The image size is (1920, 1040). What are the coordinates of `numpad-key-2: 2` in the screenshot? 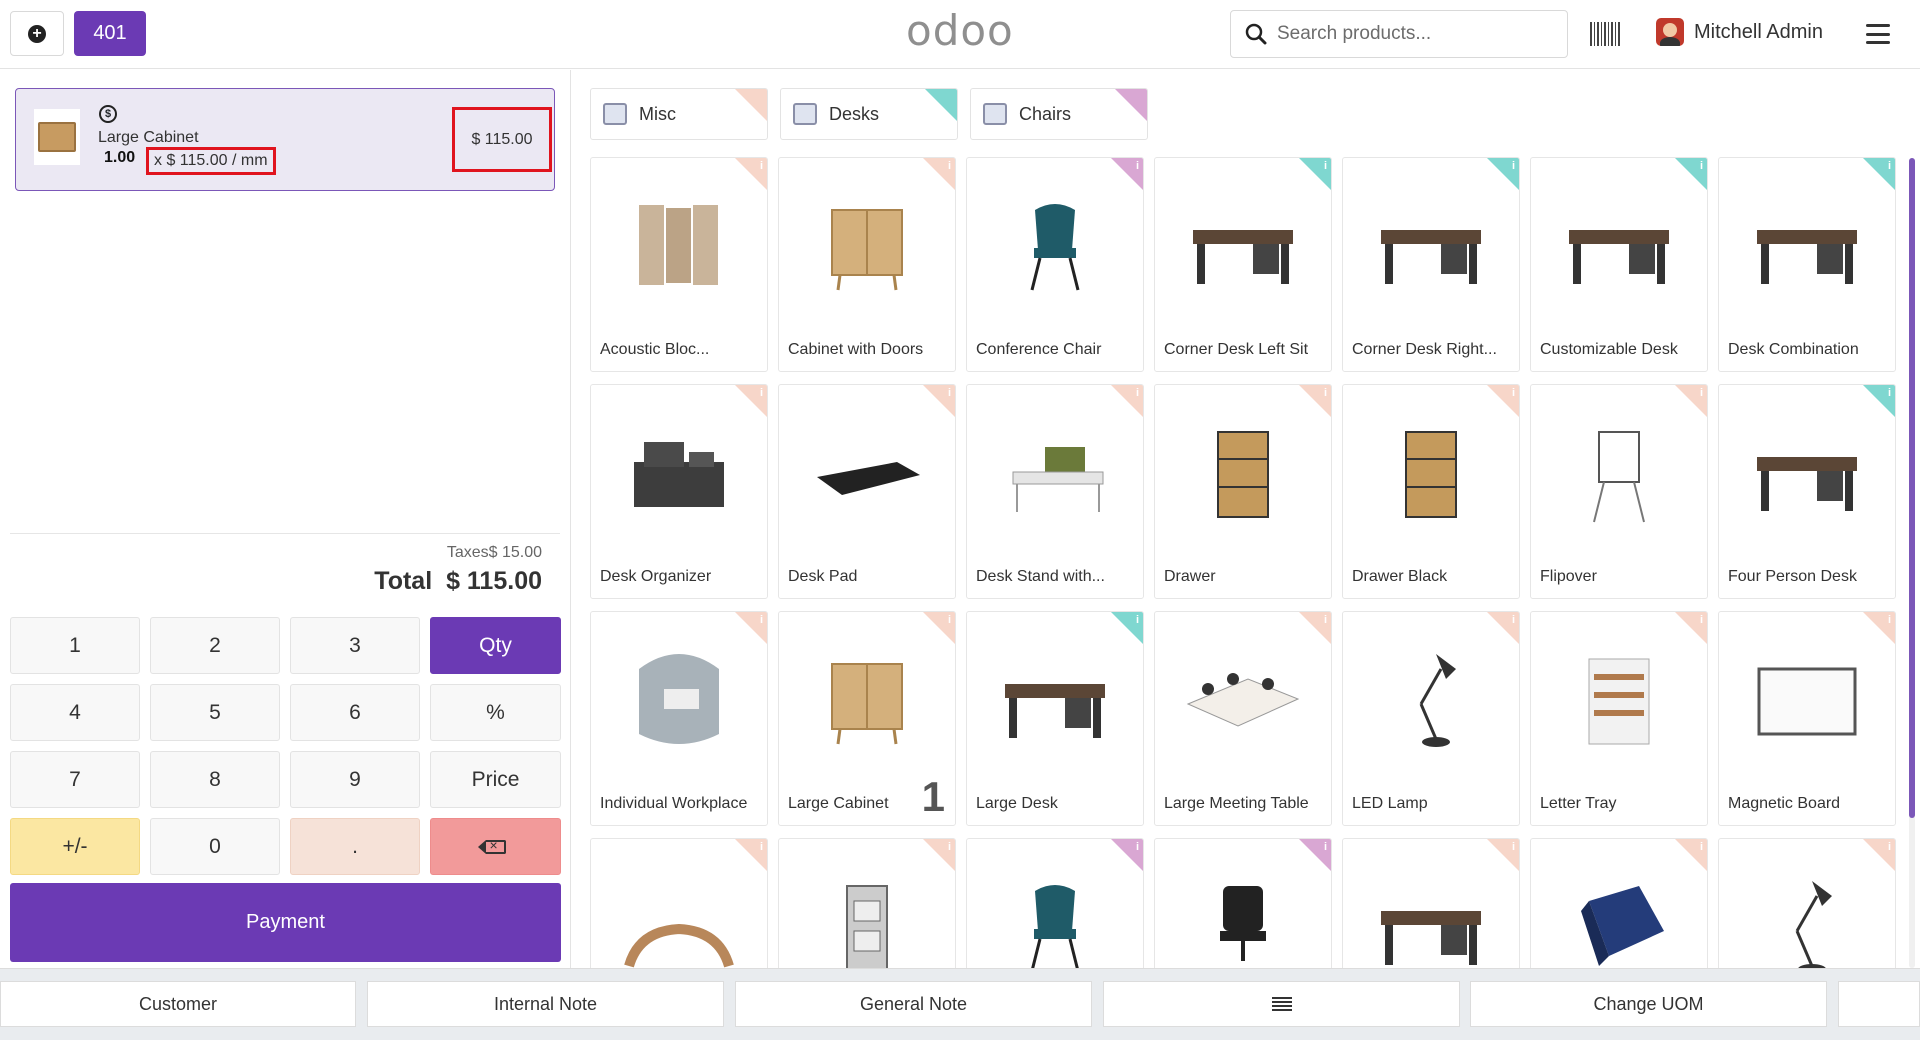 It's located at (215, 645).